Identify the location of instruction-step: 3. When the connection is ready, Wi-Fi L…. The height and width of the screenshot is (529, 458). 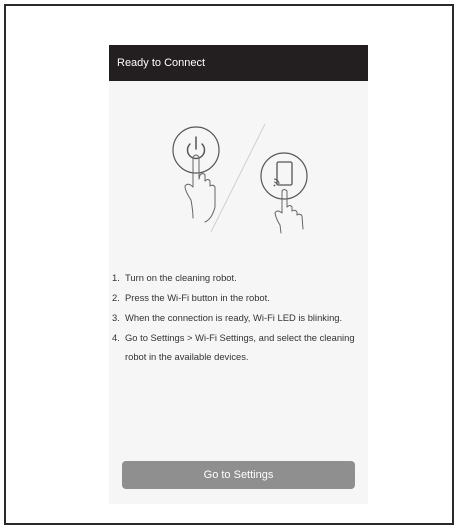
(237, 317).